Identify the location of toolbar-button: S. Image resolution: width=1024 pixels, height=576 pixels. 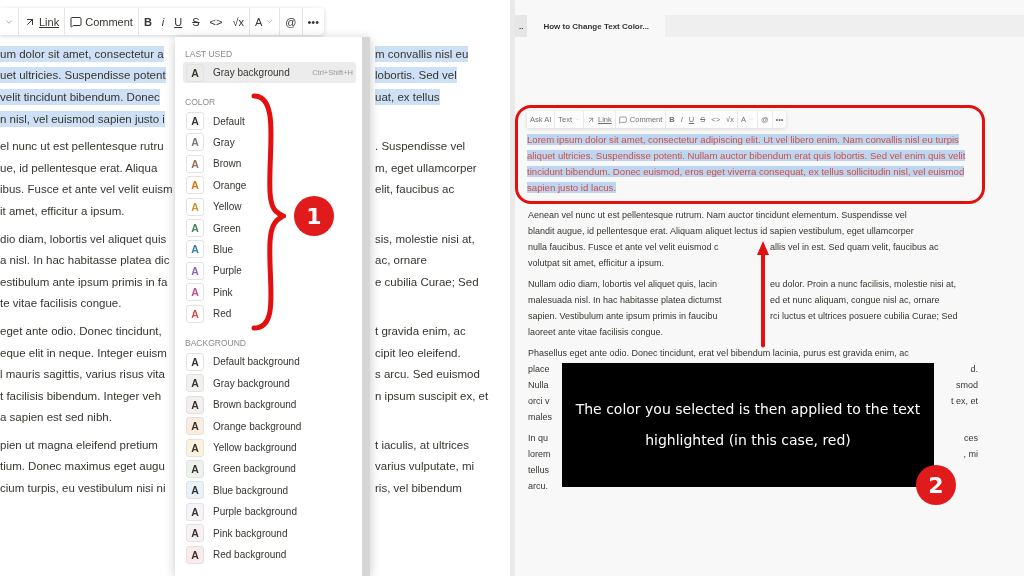
(196, 21).